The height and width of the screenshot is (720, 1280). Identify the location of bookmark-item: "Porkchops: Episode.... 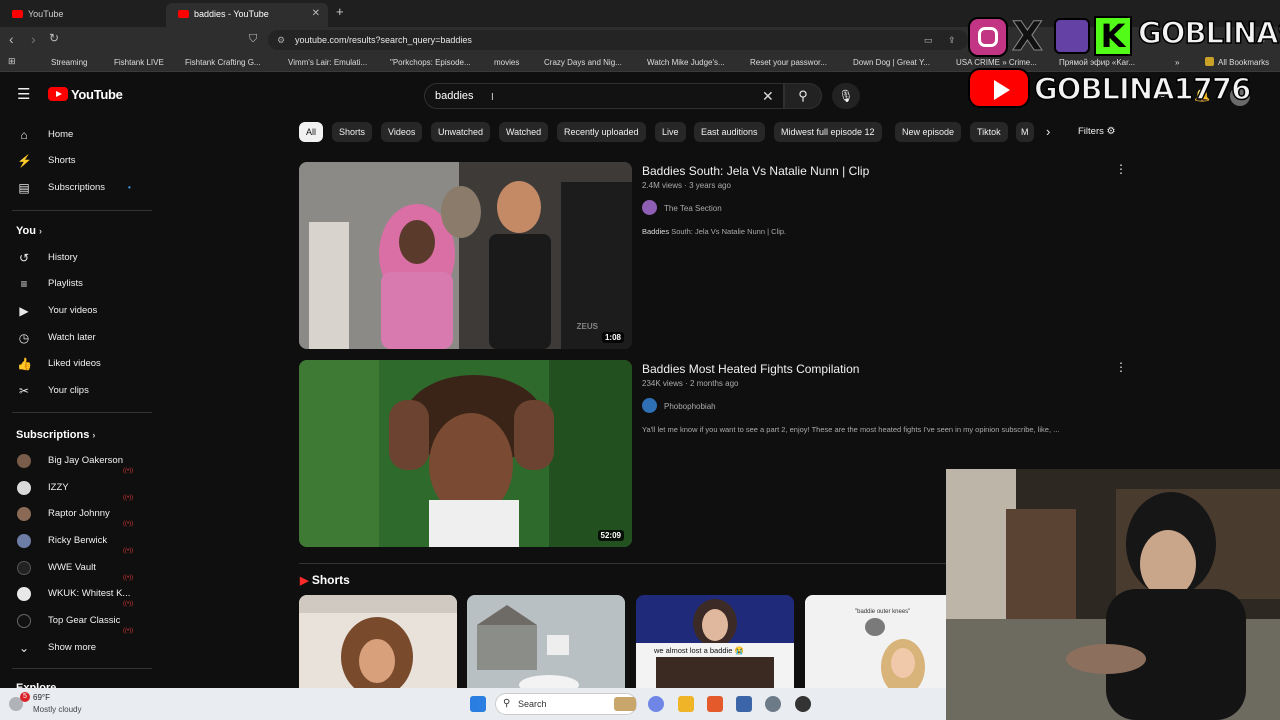
(424, 62).